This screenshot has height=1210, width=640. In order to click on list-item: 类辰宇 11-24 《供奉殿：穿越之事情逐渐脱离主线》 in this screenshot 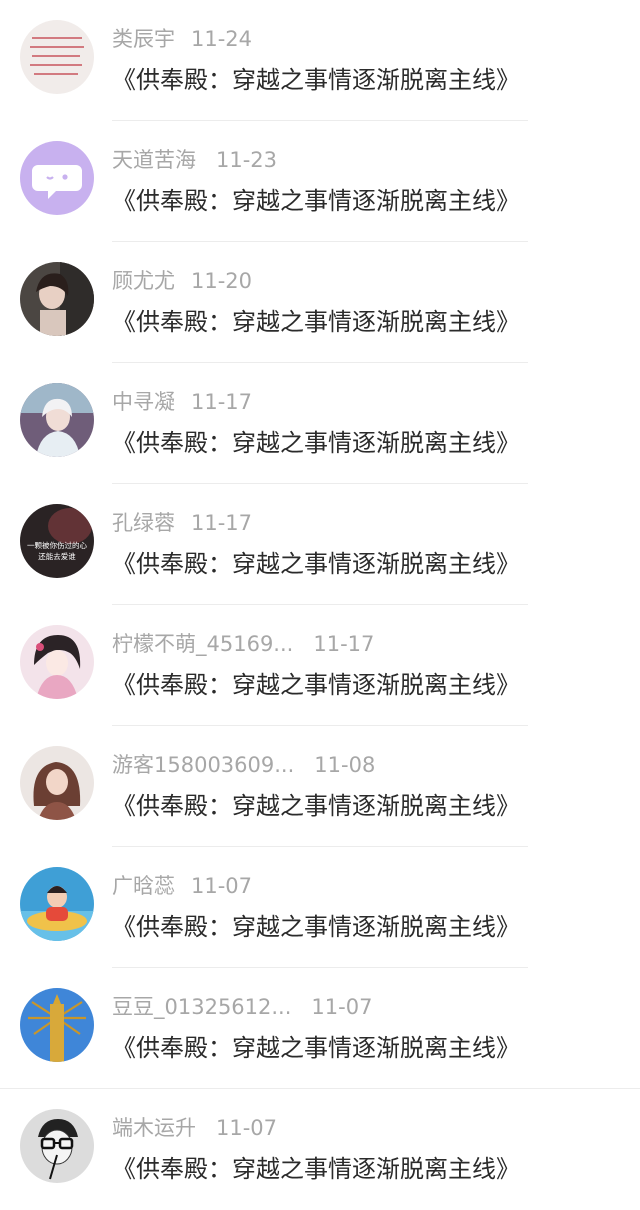, I will do `click(320, 60)`.